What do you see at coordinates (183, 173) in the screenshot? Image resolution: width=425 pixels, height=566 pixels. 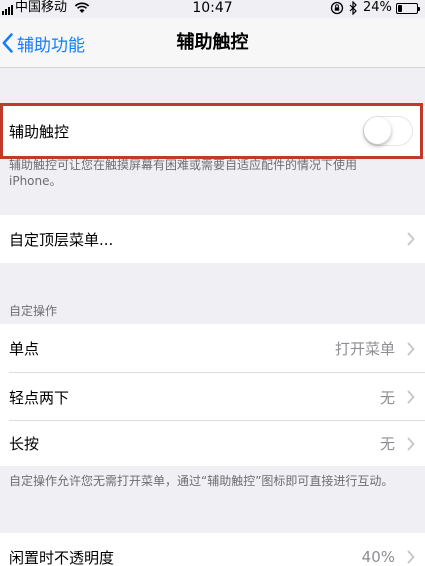 I see `assistive-touch-footnote: 辅助触控可让您在触摸屏幕有困难或需要自适应配件的情况下使用 iPhone。` at bounding box center [183, 173].